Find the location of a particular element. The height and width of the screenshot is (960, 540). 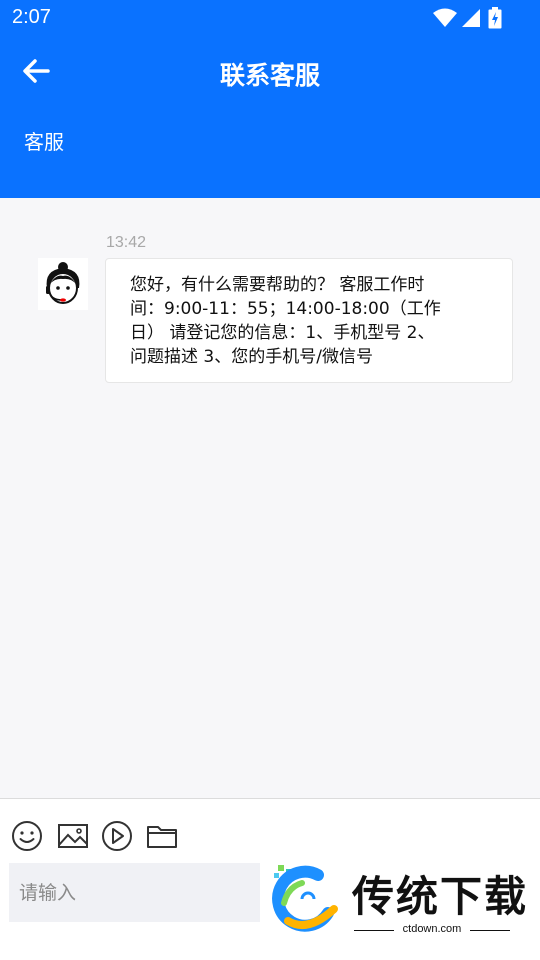

message-line: 间：9:00-11：55；14:00-18:00（工作 is located at coordinates (285, 309).